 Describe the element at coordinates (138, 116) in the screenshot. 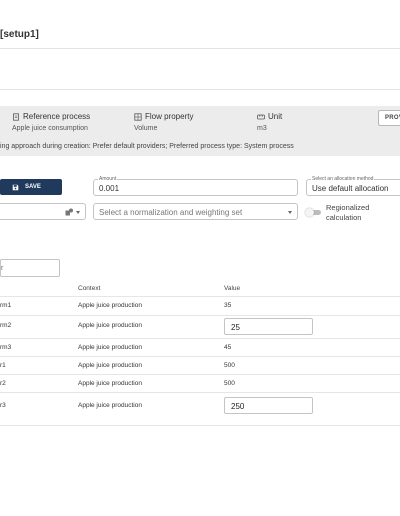

I see `flow-property-icon` at that location.